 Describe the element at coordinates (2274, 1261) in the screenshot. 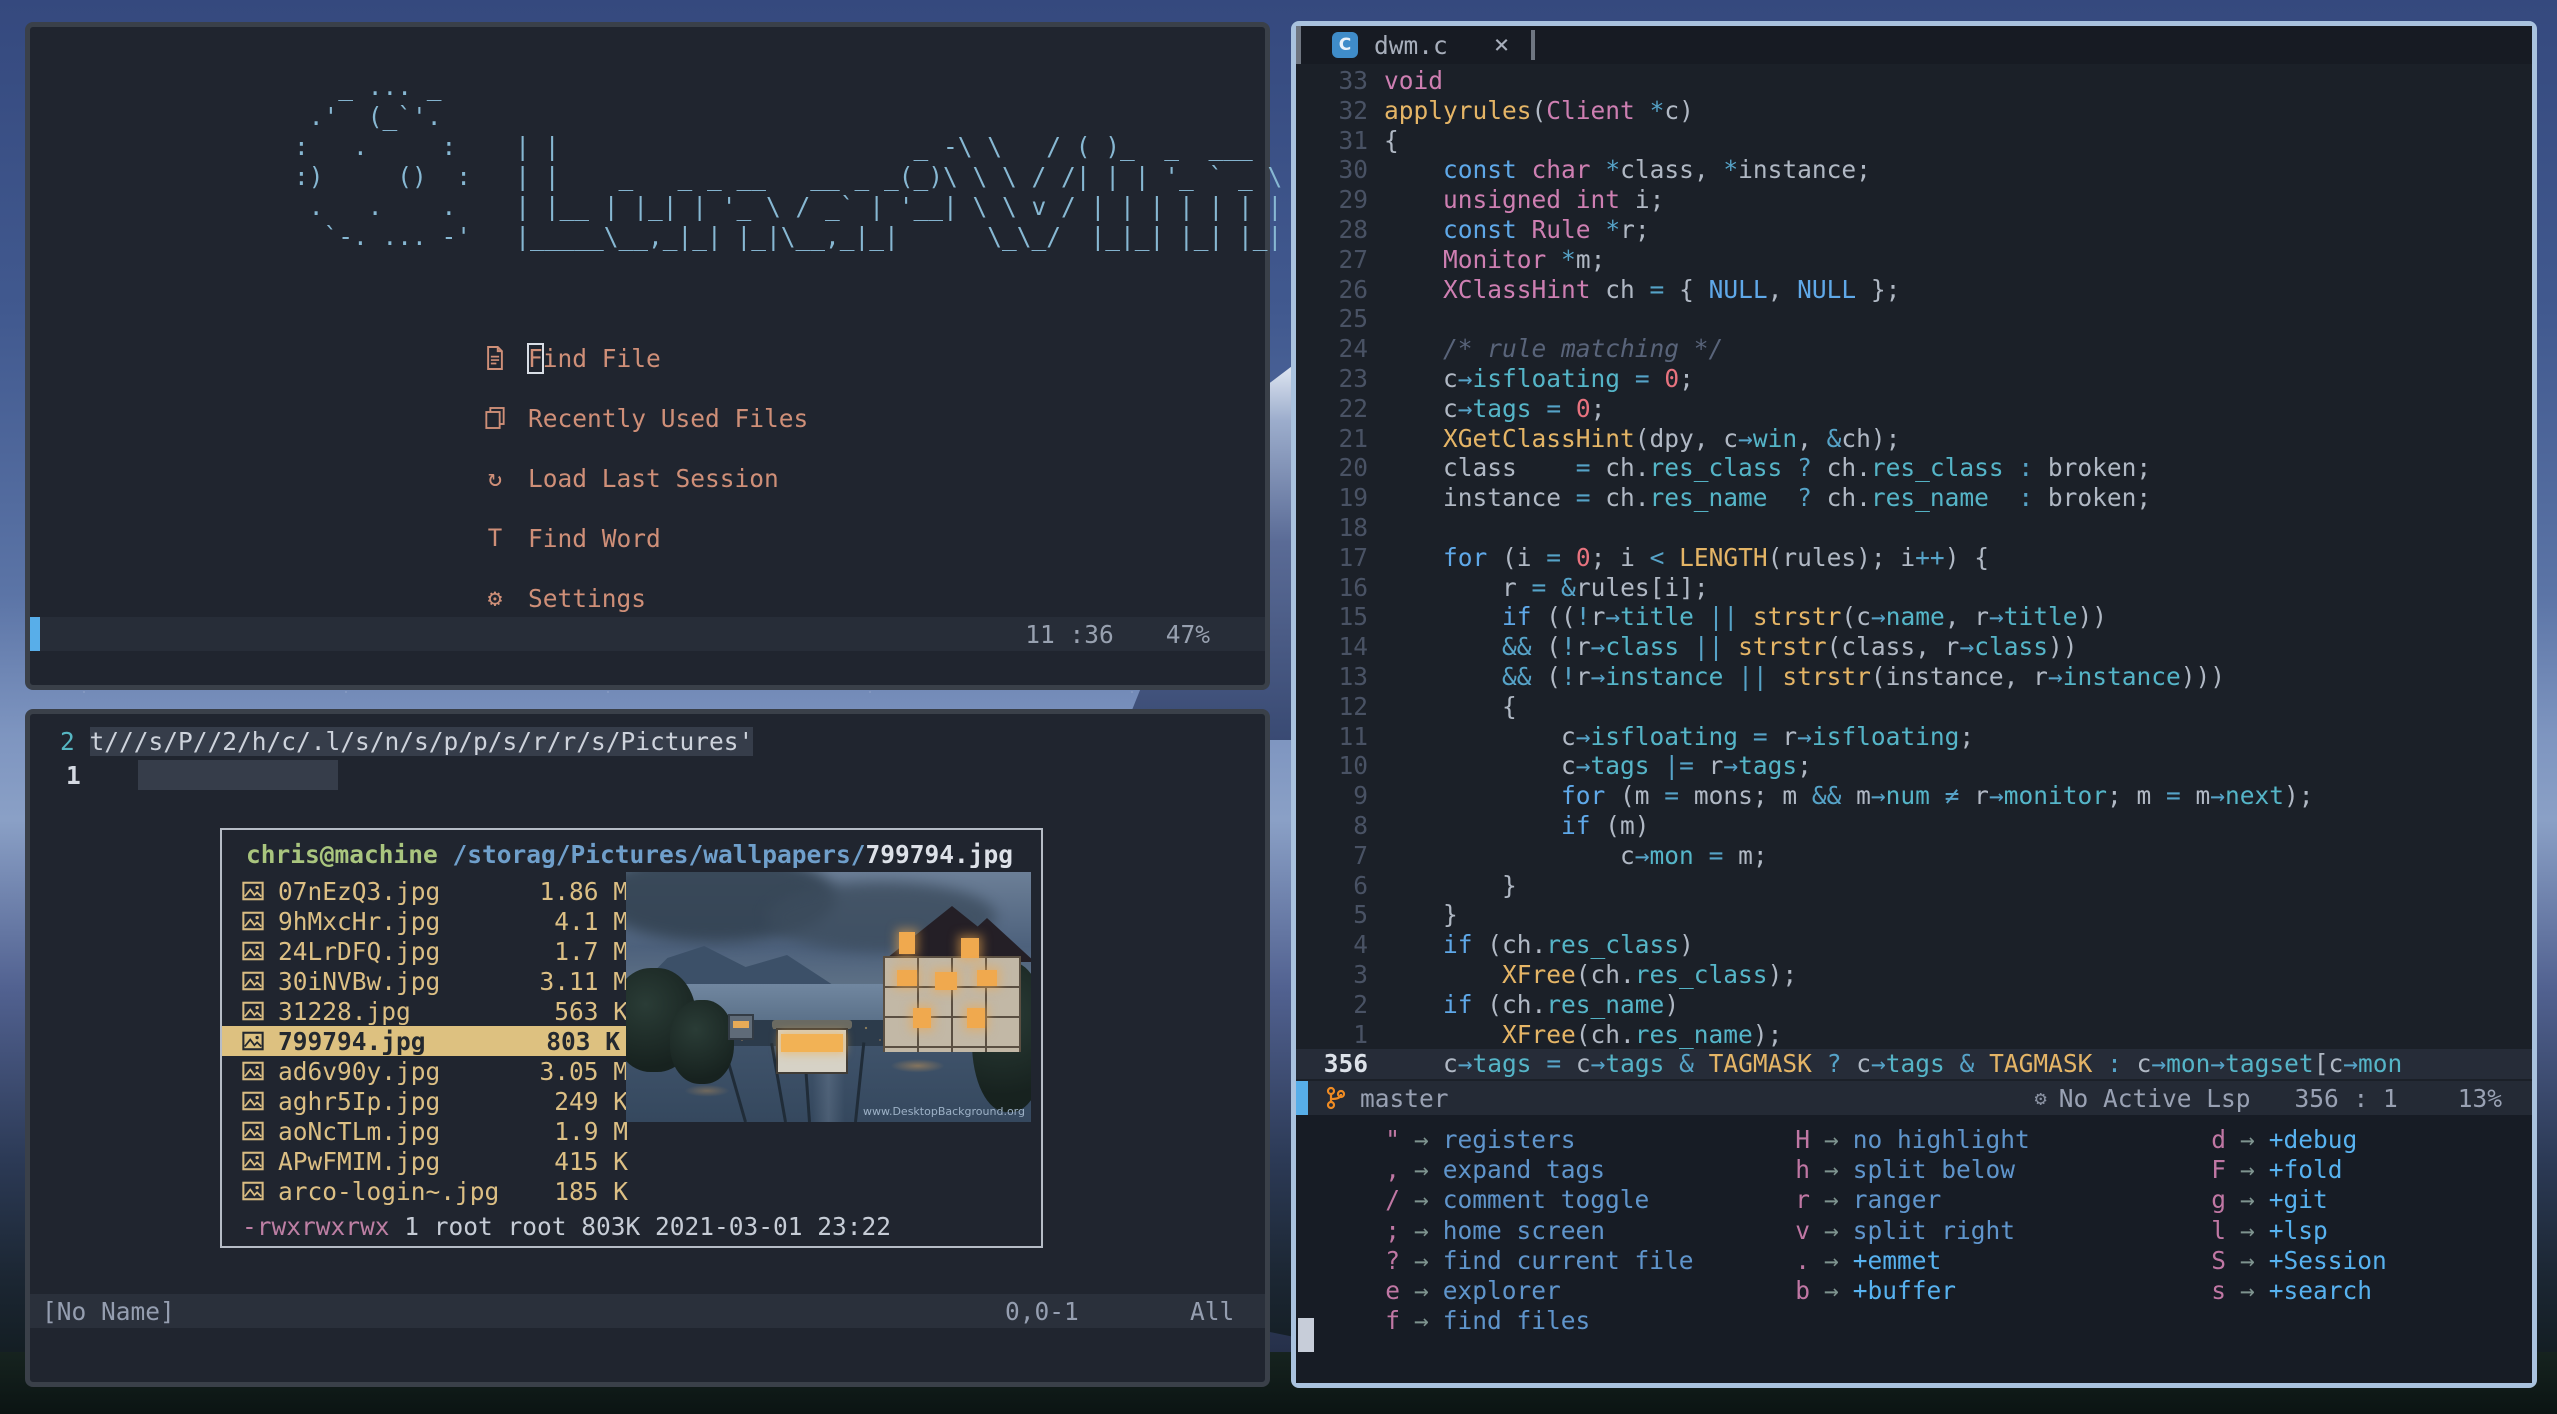

I see `which-key-binding: S → +Session` at that location.